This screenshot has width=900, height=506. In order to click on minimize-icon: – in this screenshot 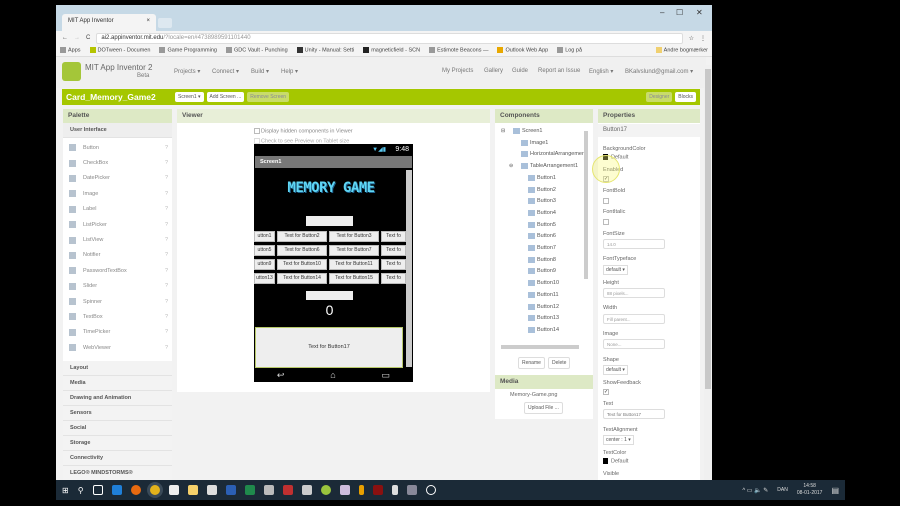, I will do `click(662, 12)`.